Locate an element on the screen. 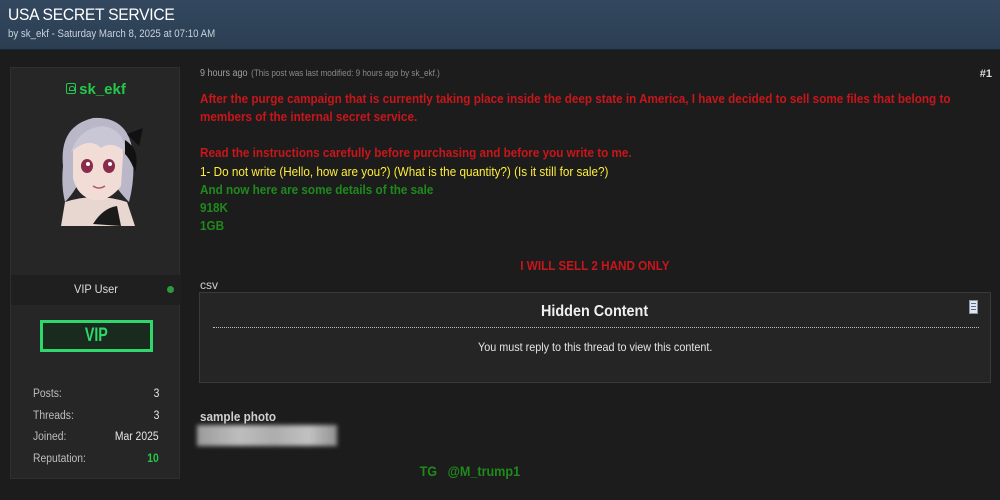 This screenshot has height=500, width=1000. hidden-content-title-text: Hidden Content is located at coordinates (595, 311).